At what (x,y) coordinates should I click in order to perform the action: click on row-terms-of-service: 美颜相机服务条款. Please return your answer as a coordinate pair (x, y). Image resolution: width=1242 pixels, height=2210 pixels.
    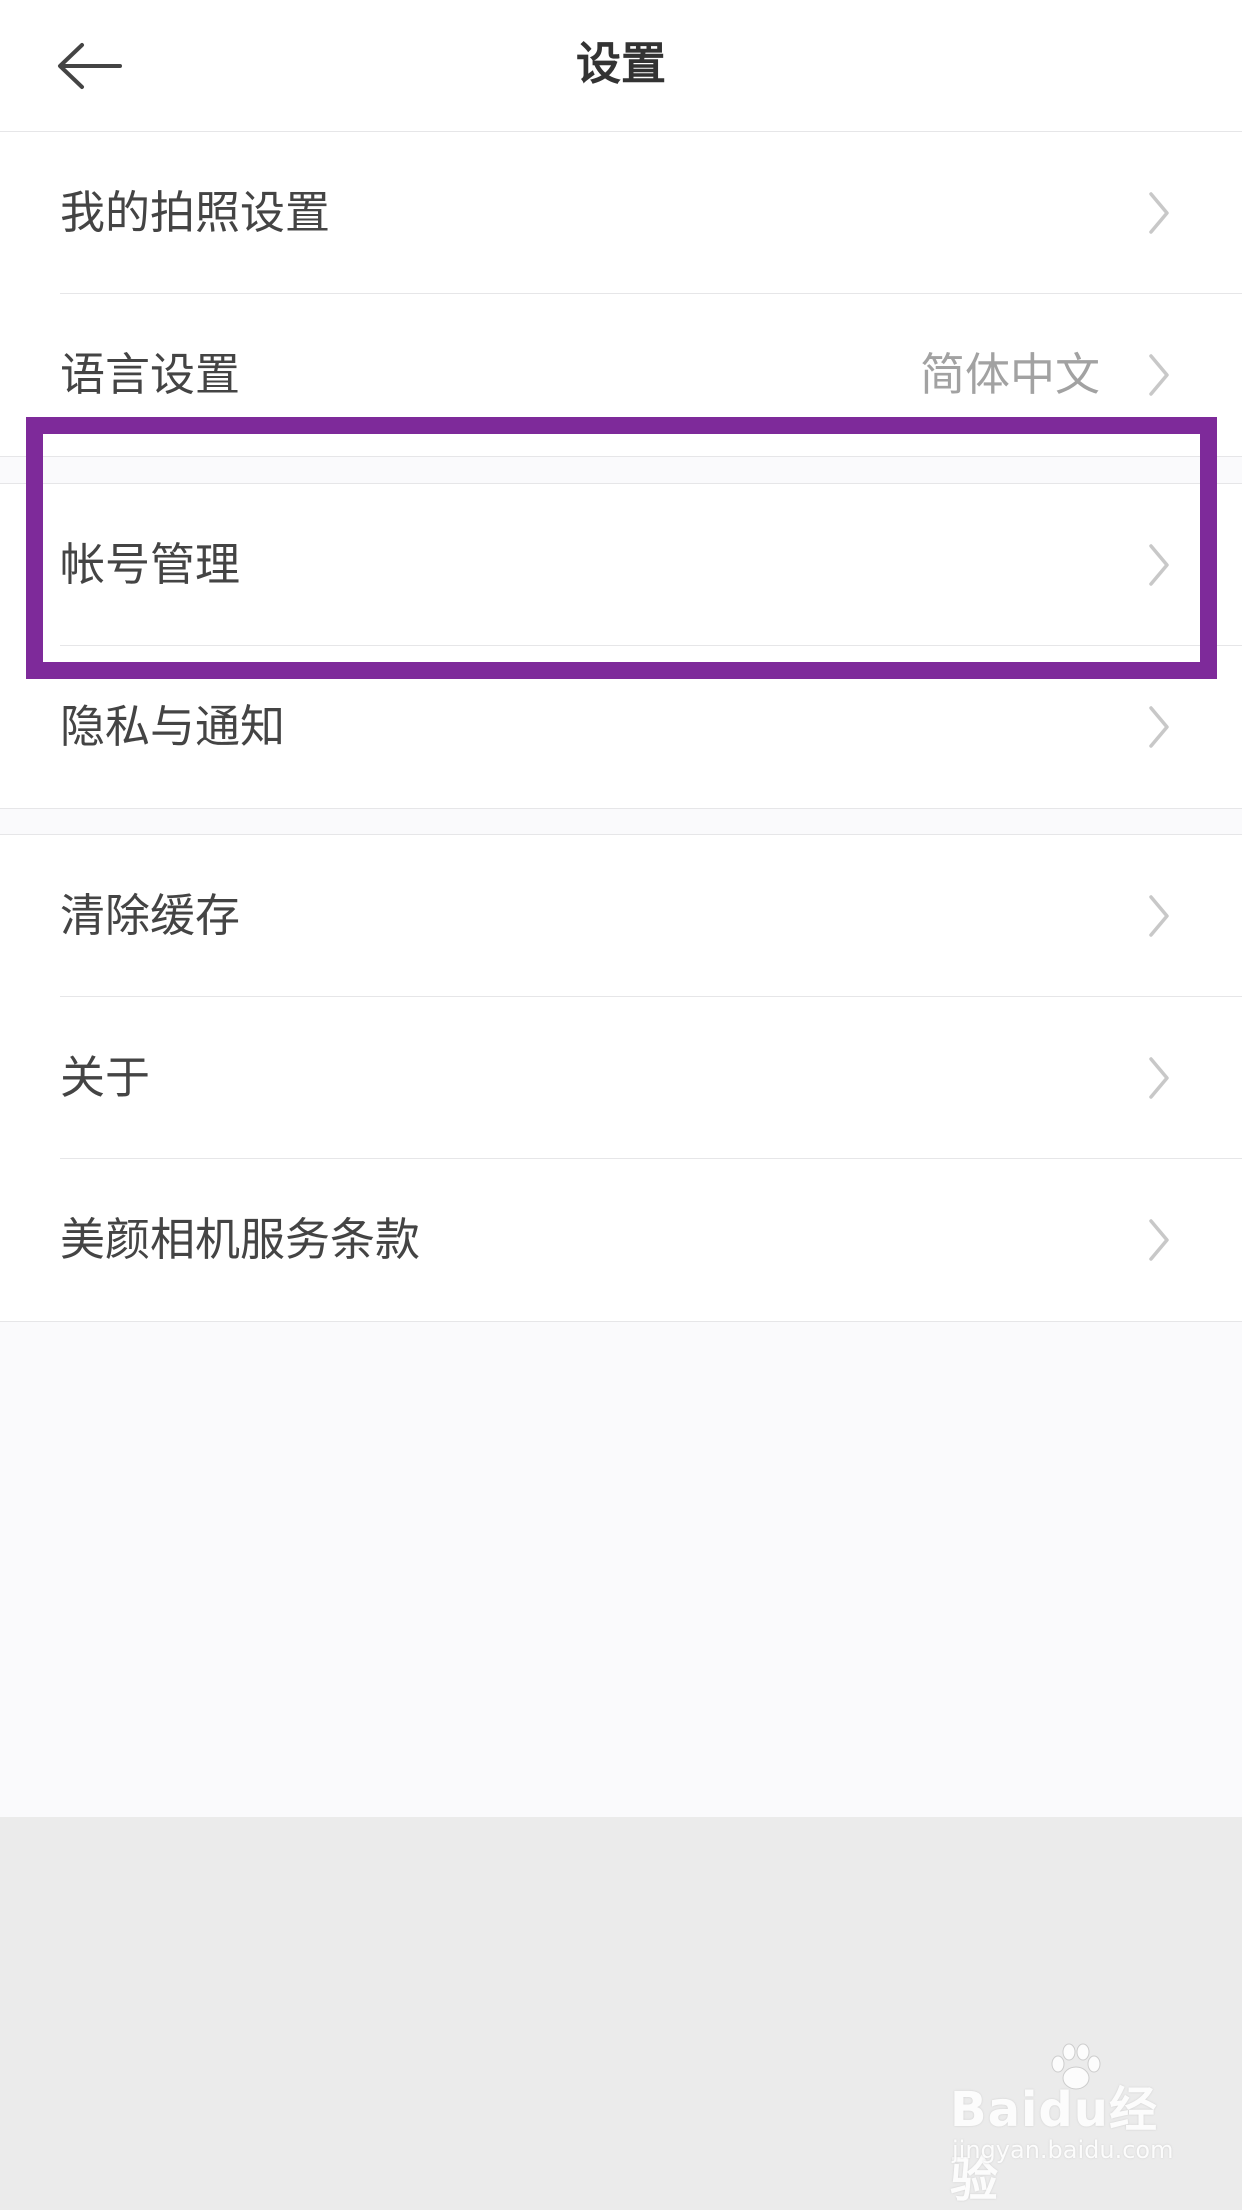
    Looking at the image, I should click on (621, 1240).